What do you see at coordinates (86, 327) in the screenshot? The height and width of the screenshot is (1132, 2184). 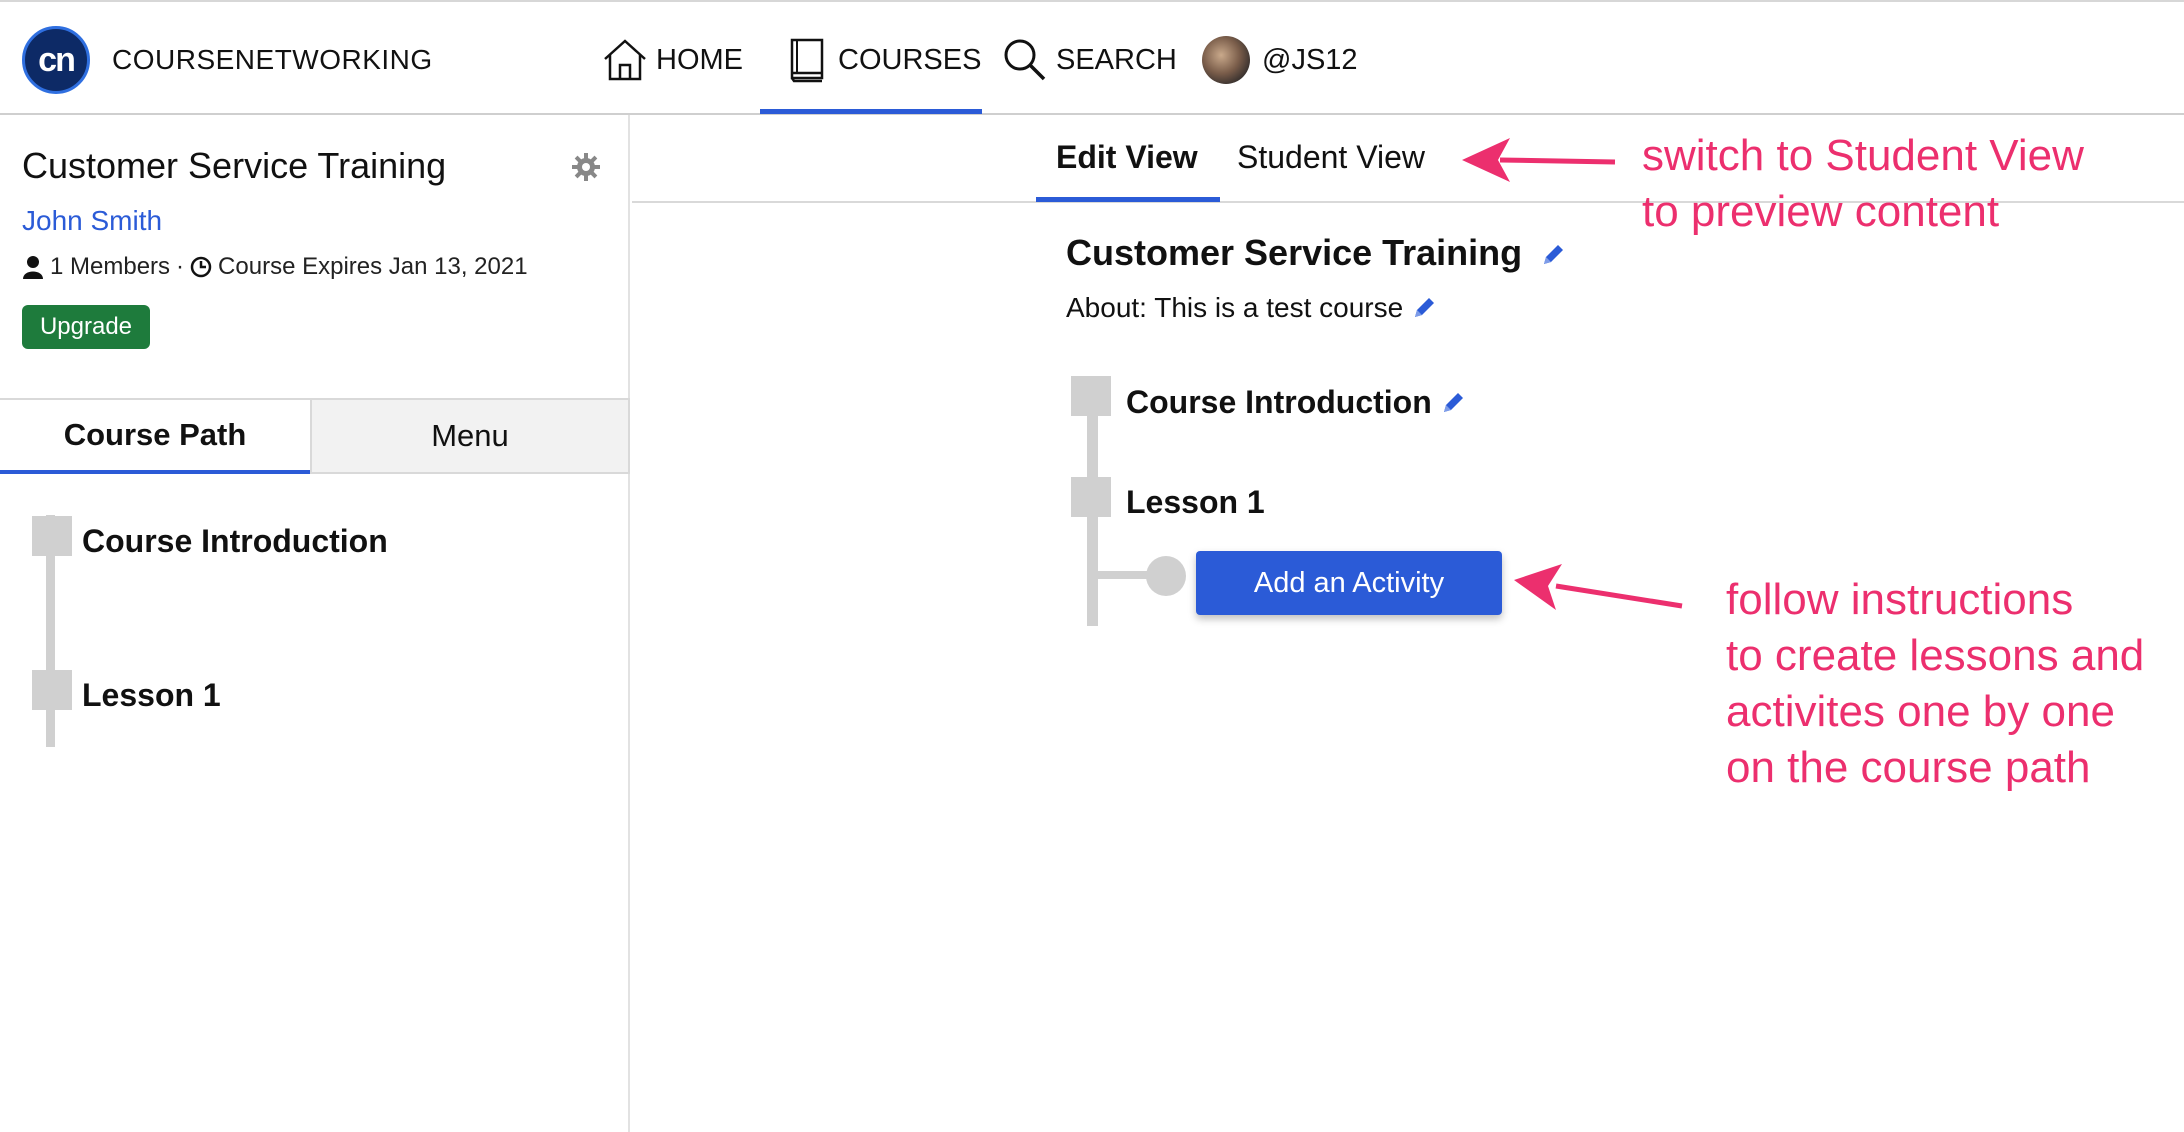 I see `upgrade-button: Upgrade` at bounding box center [86, 327].